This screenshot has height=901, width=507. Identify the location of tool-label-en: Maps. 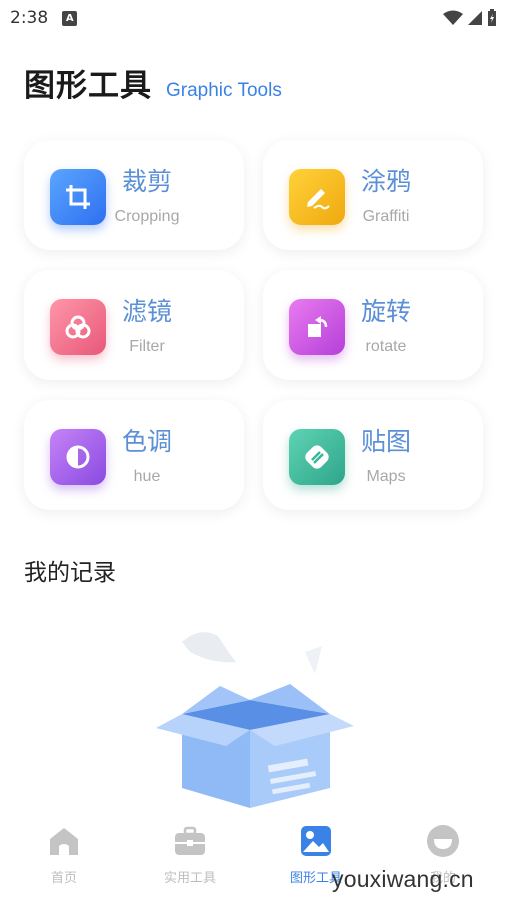
(386, 476).